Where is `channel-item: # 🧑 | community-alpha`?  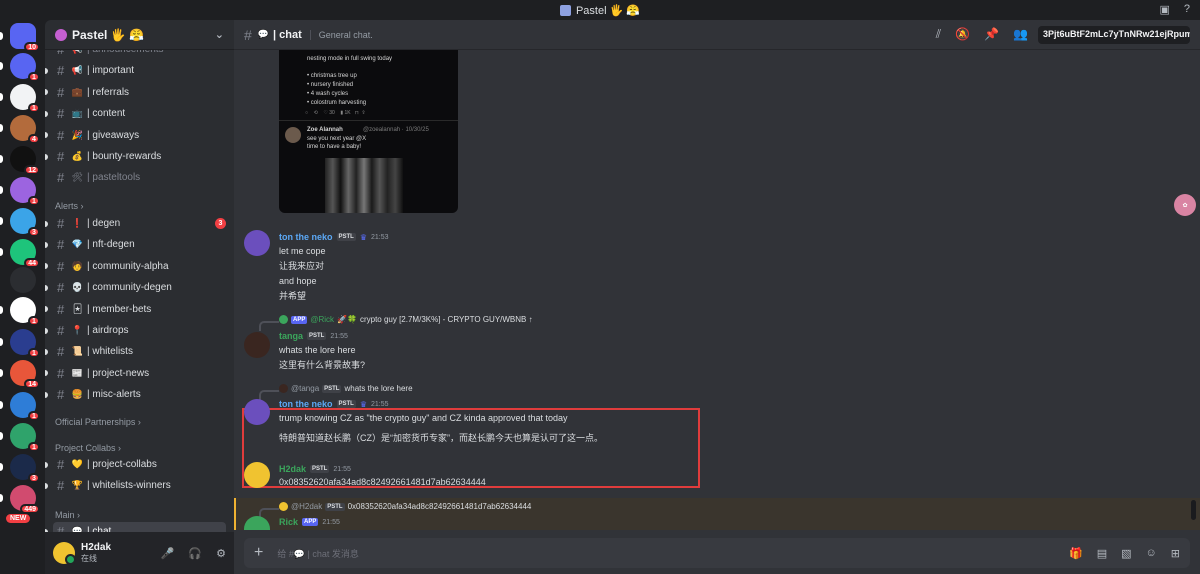 channel-item: # 🧑 | community-alpha is located at coordinates (135, 266).